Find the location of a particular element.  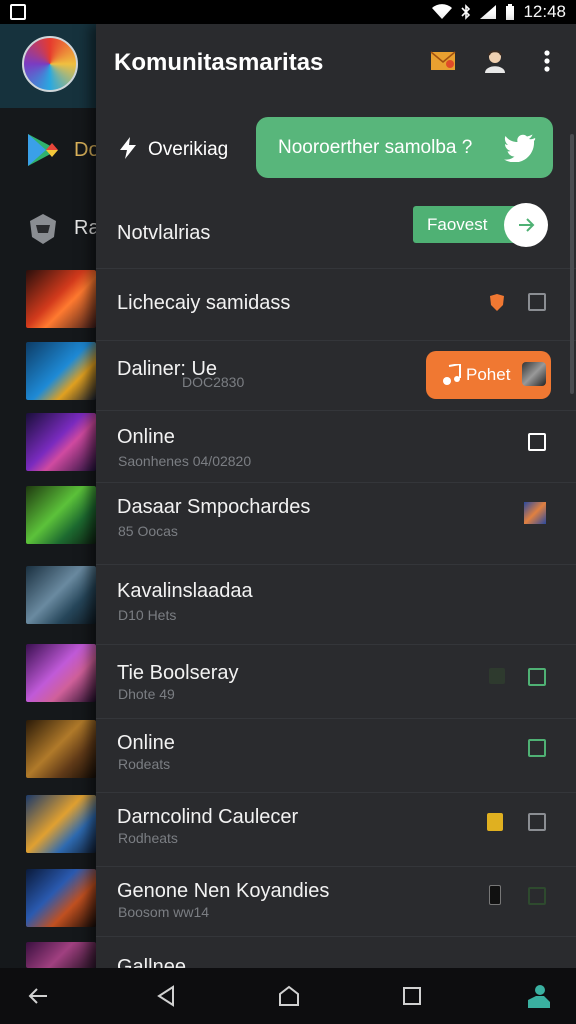

battery-icon is located at coordinates (510, 11).